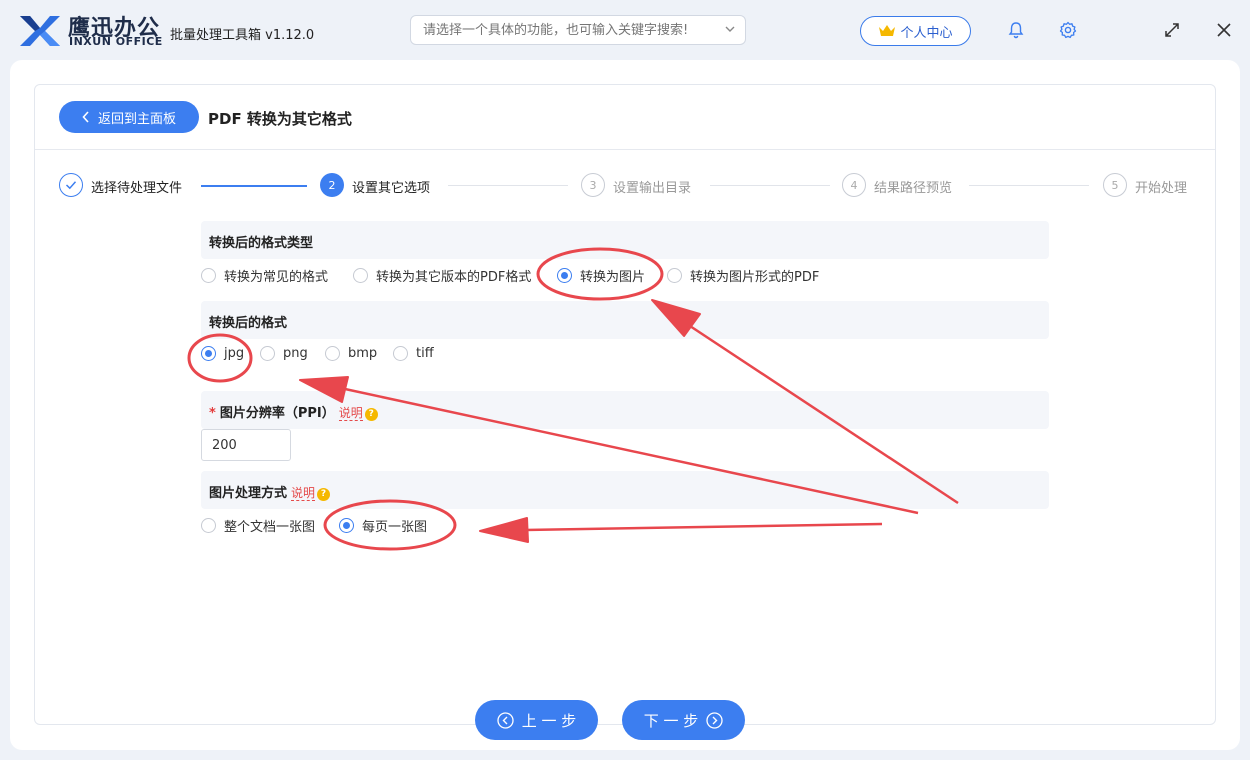 The image size is (1250, 760). Describe the element at coordinates (137, 188) in the screenshot. I see `step-1-label: 选择待处理文件` at that location.